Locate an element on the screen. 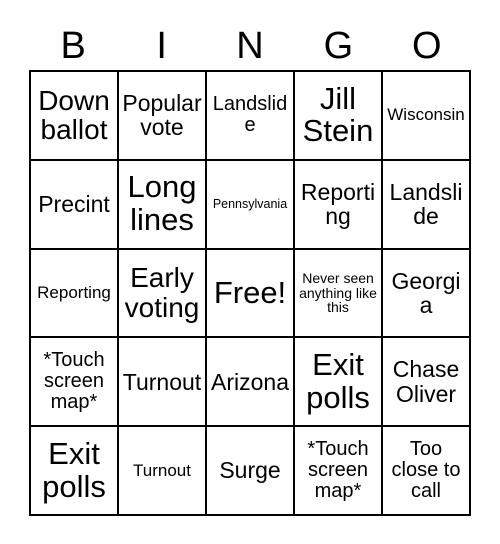  bingo-header-letter-o: O is located at coordinates (427, 46).